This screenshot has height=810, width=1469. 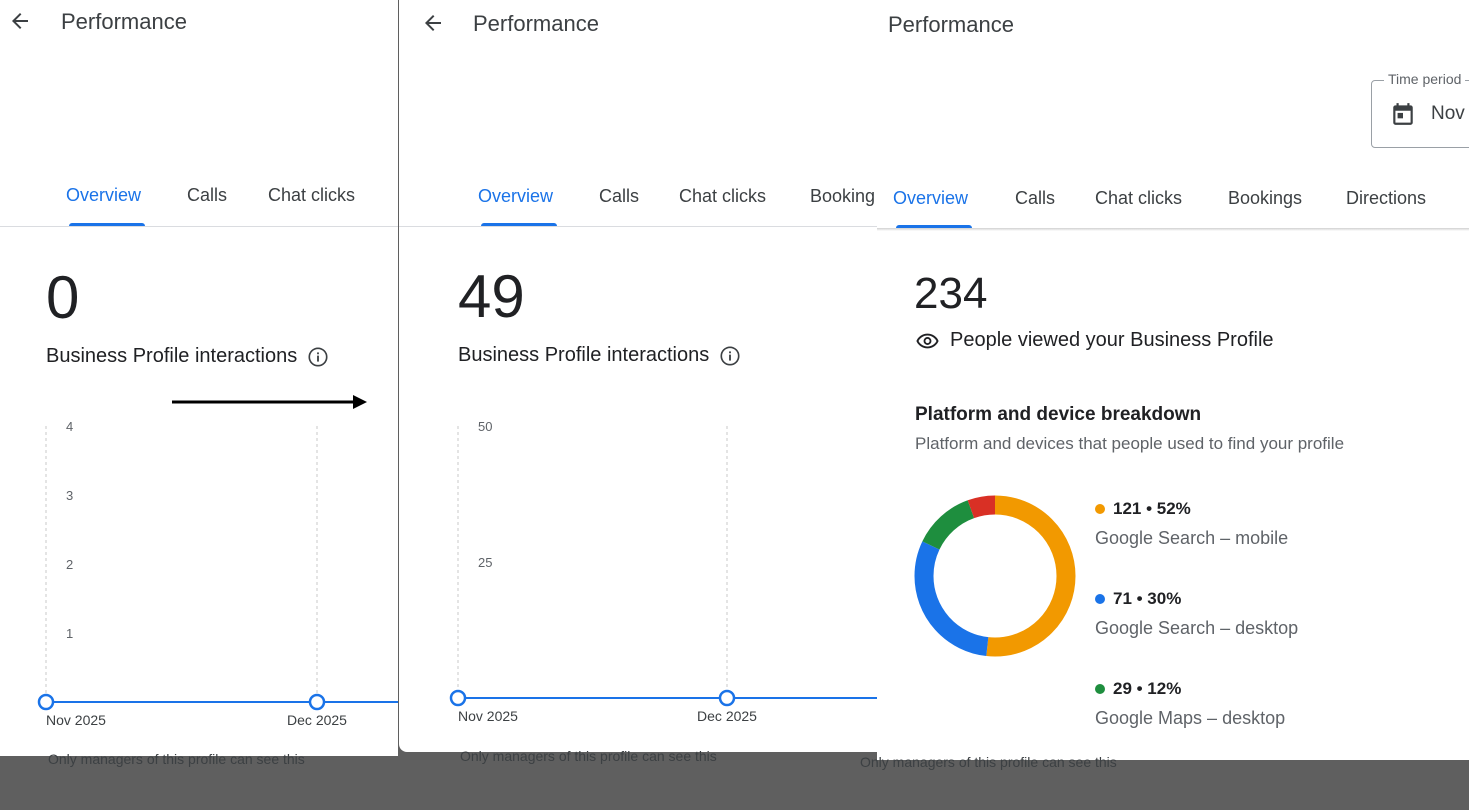 I want to click on y-tick-label: 1, so click(x=69, y=633).